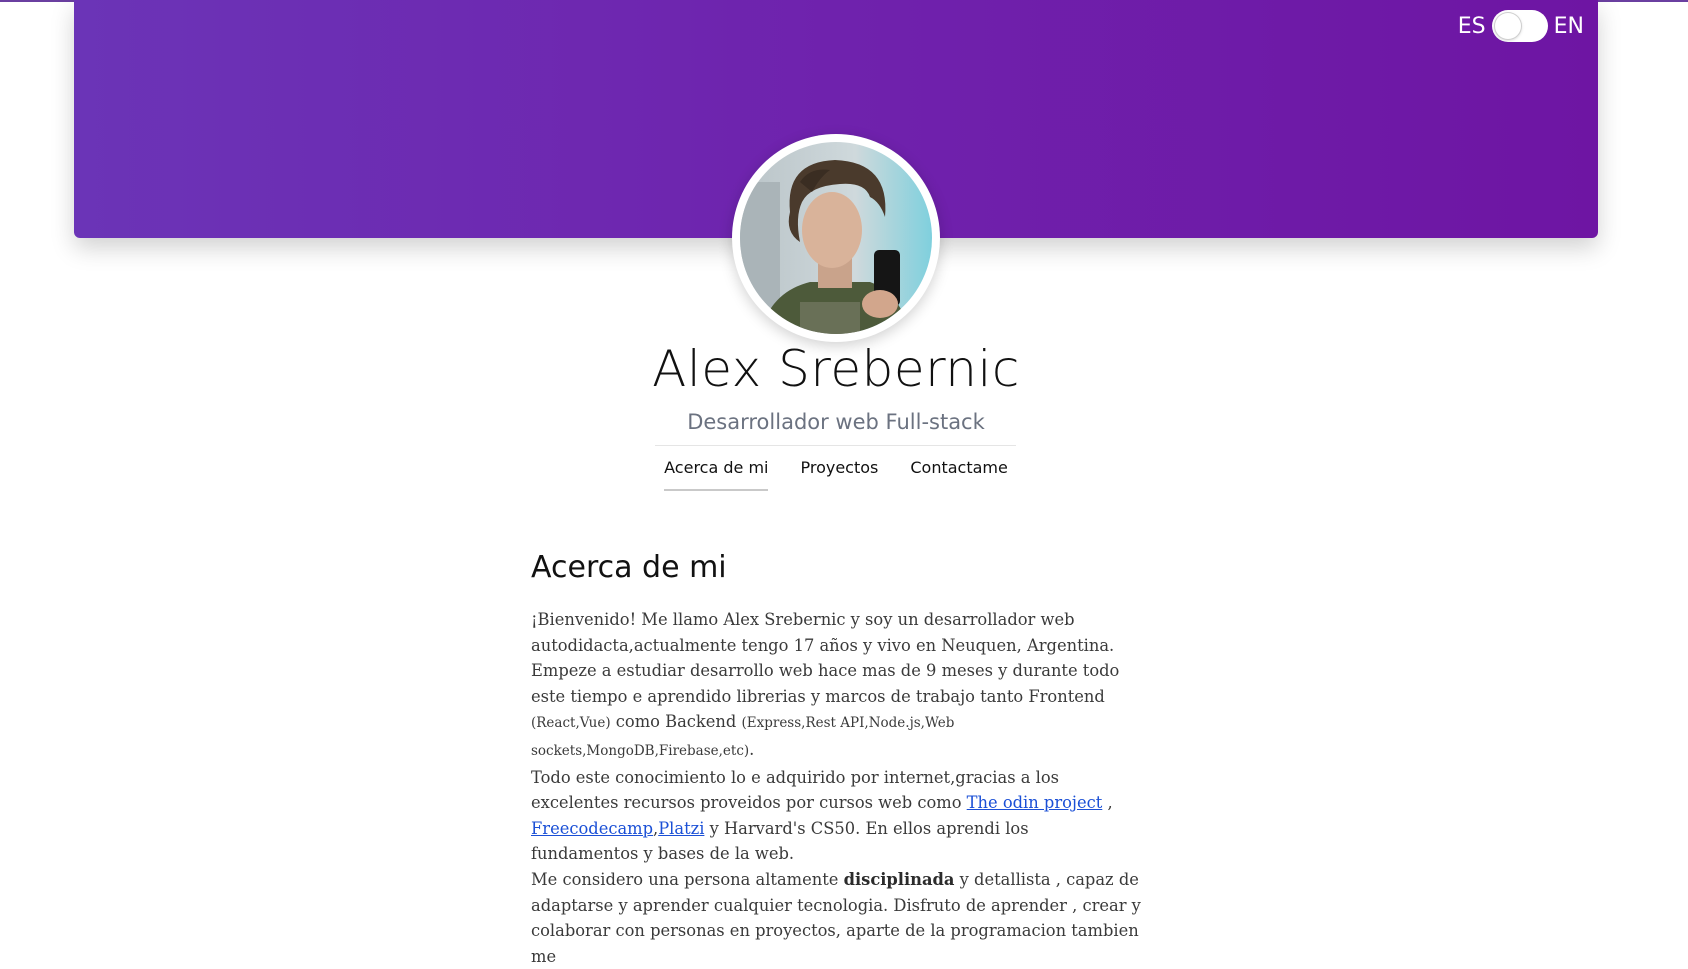 Image resolution: width=1688 pixels, height=969 pixels. I want to click on nav-item-projects: Proyectos, so click(839, 474).